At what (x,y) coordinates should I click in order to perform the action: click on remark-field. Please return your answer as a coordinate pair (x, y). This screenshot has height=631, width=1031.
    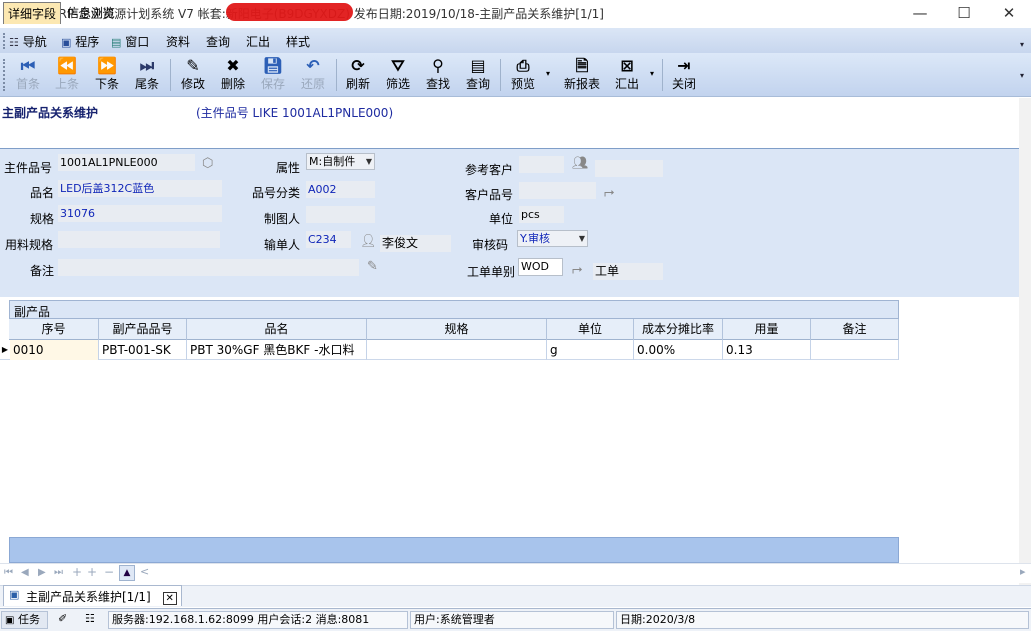
    Looking at the image, I should click on (208, 267).